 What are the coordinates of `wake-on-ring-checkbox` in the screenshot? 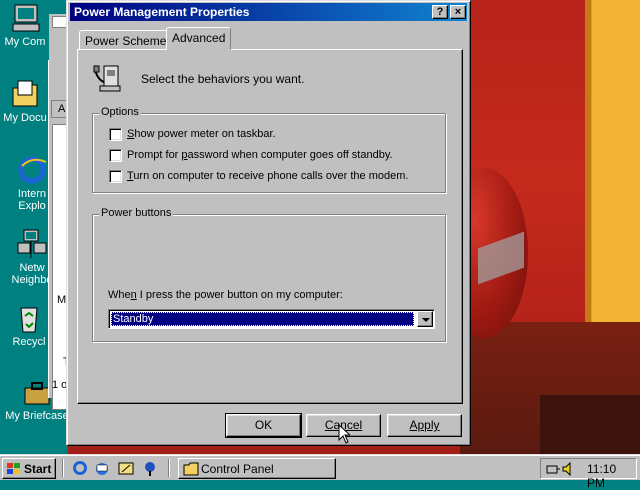 It's located at (115, 176).